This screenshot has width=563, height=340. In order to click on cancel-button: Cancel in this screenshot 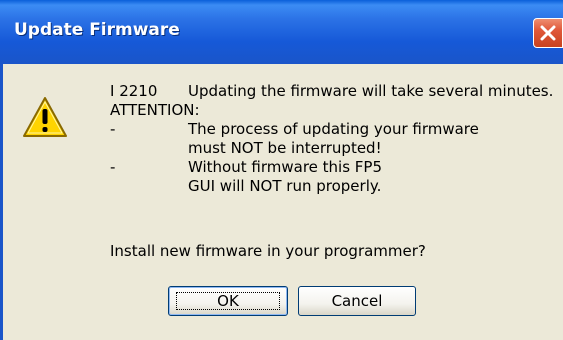, I will do `click(357, 301)`.